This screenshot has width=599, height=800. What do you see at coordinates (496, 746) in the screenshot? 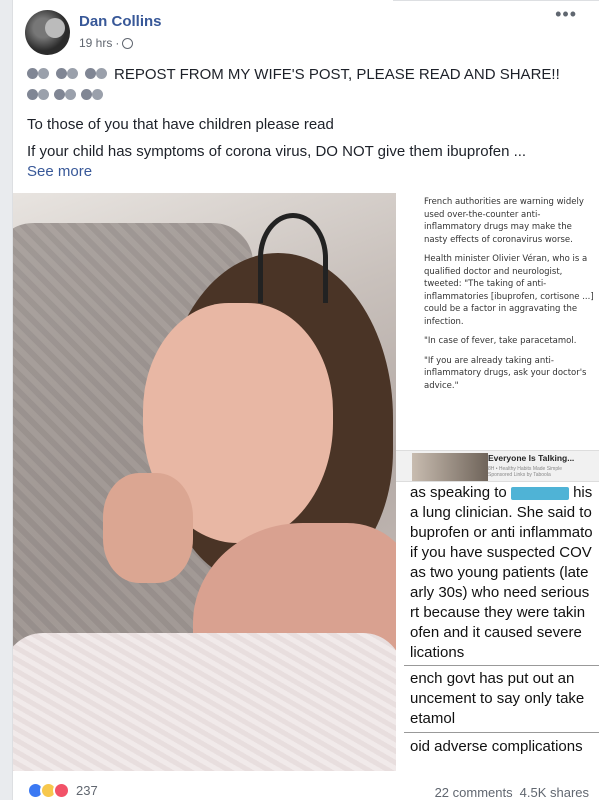
I see `message-line: oid adverse complications` at bounding box center [496, 746].